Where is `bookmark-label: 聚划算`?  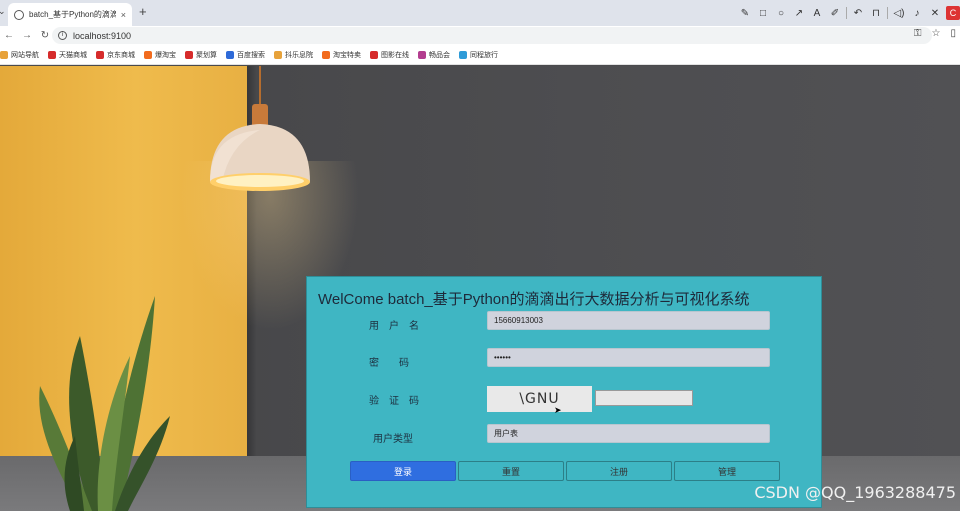 bookmark-label: 聚划算 is located at coordinates (206, 55).